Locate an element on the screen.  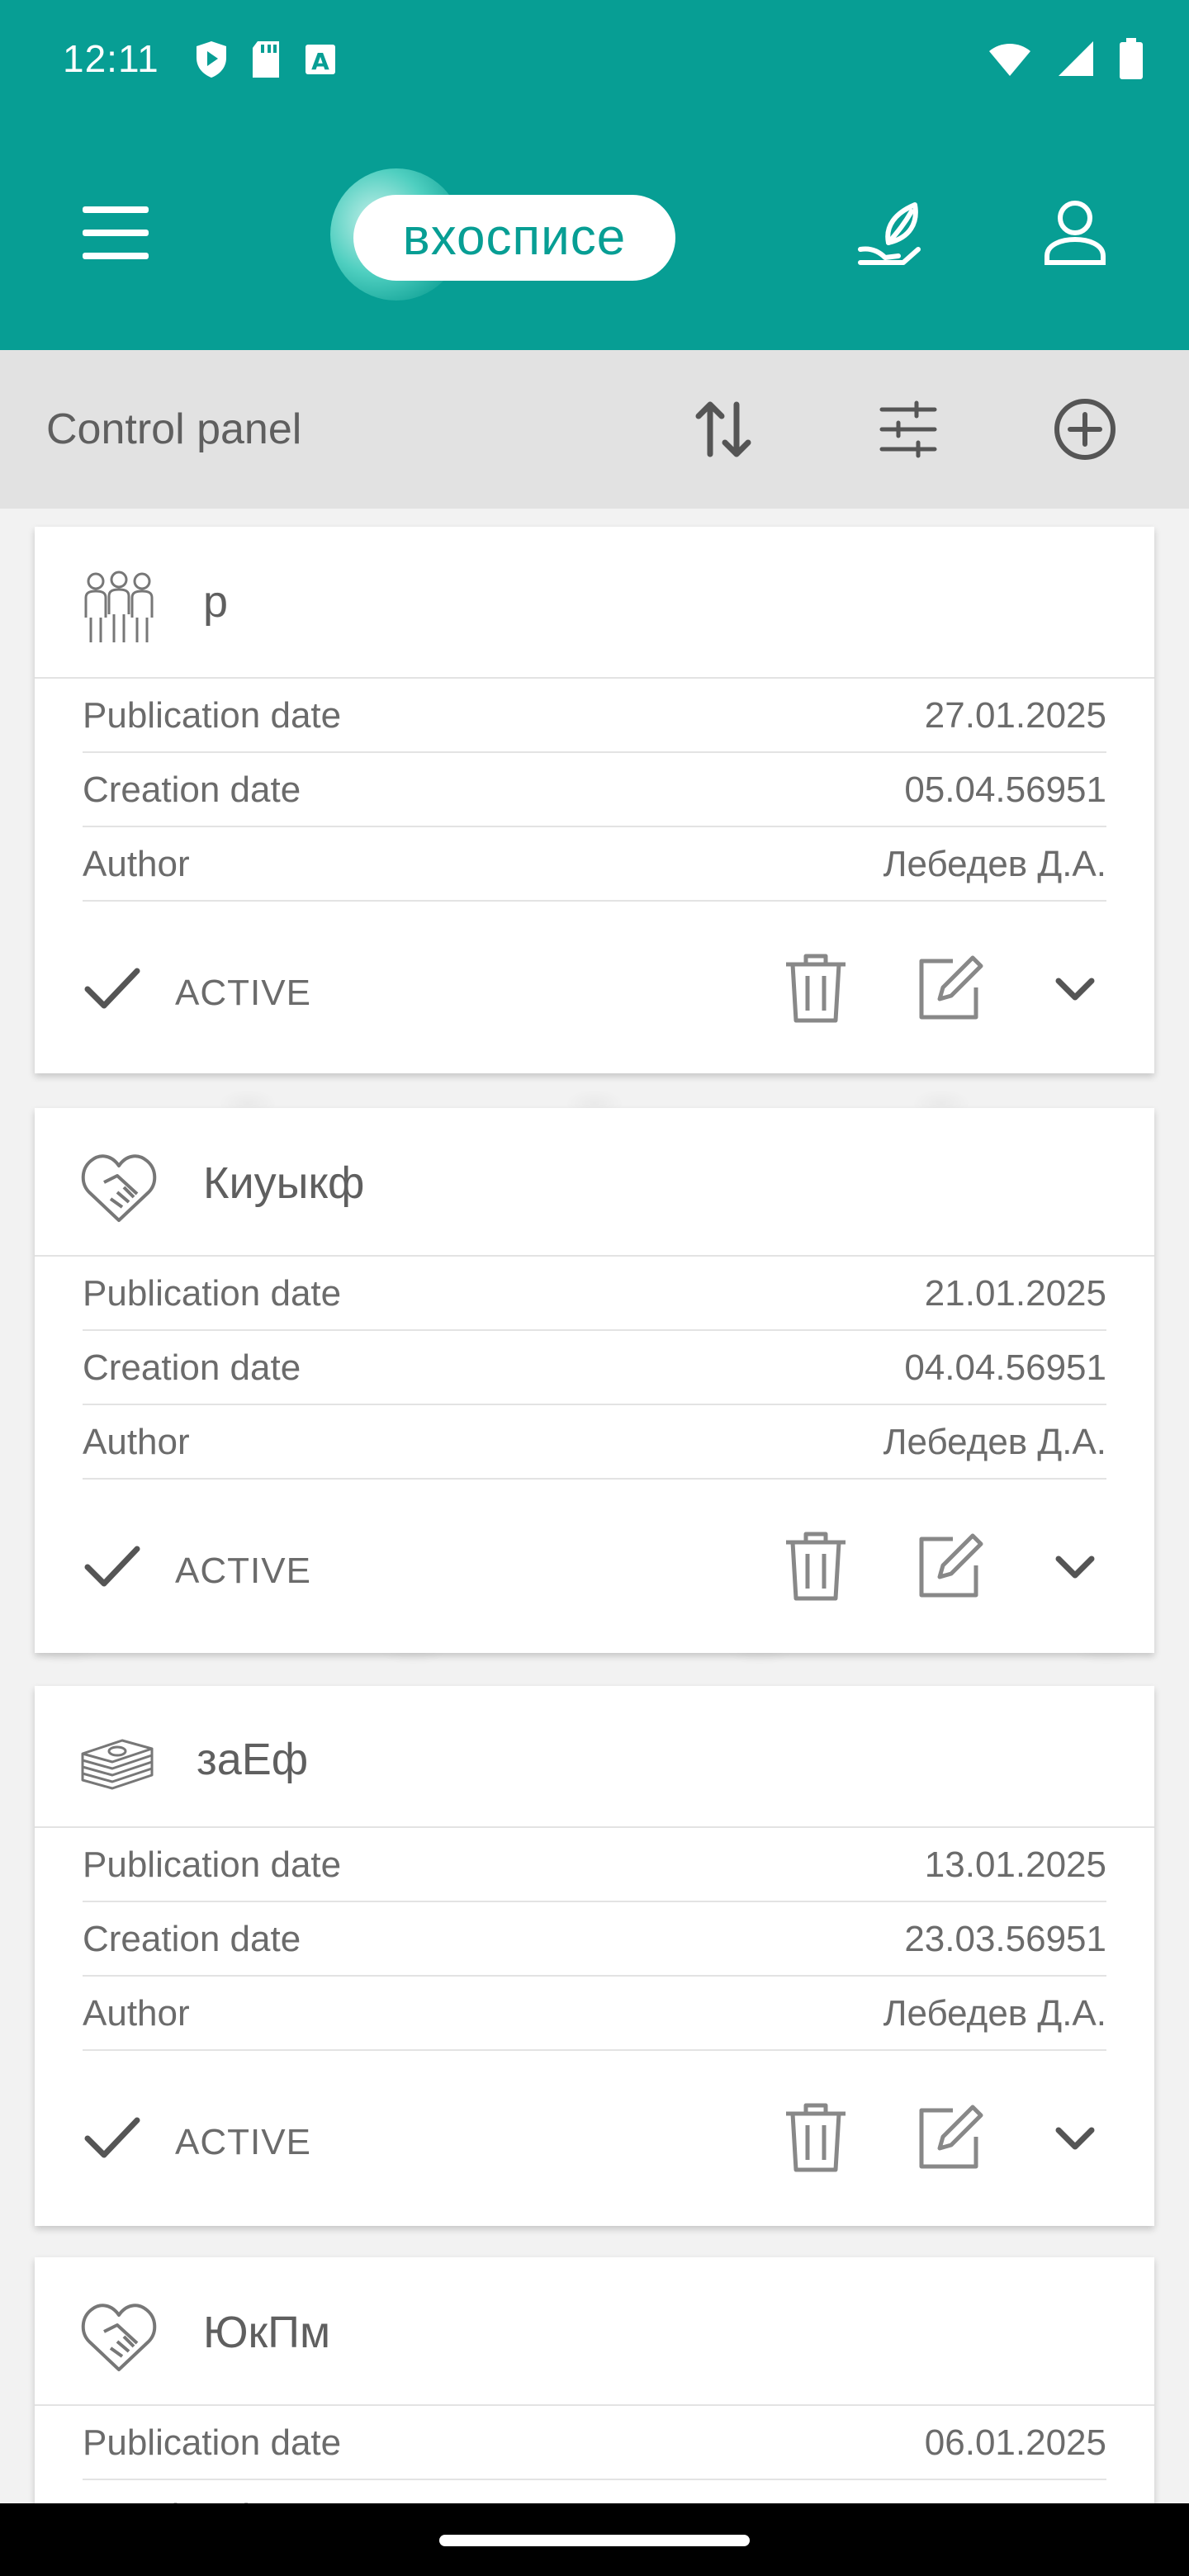
page-title: Control panel is located at coordinates (174, 429).